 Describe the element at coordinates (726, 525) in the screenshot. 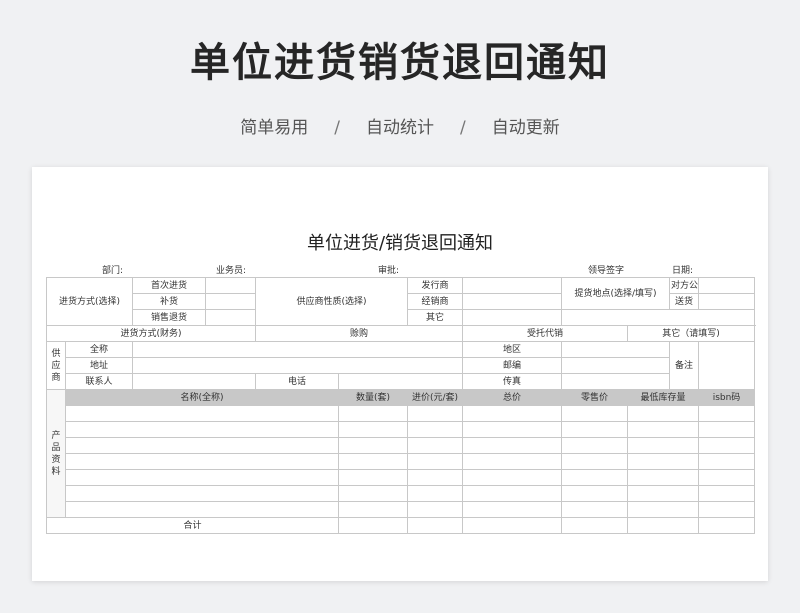

I see `total-isbn-cell` at that location.